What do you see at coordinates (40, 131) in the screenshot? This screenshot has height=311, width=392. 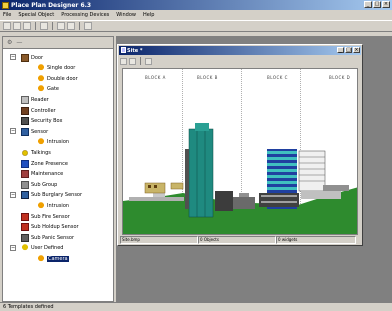 I see `tree-item-label: Sensor` at bounding box center [40, 131].